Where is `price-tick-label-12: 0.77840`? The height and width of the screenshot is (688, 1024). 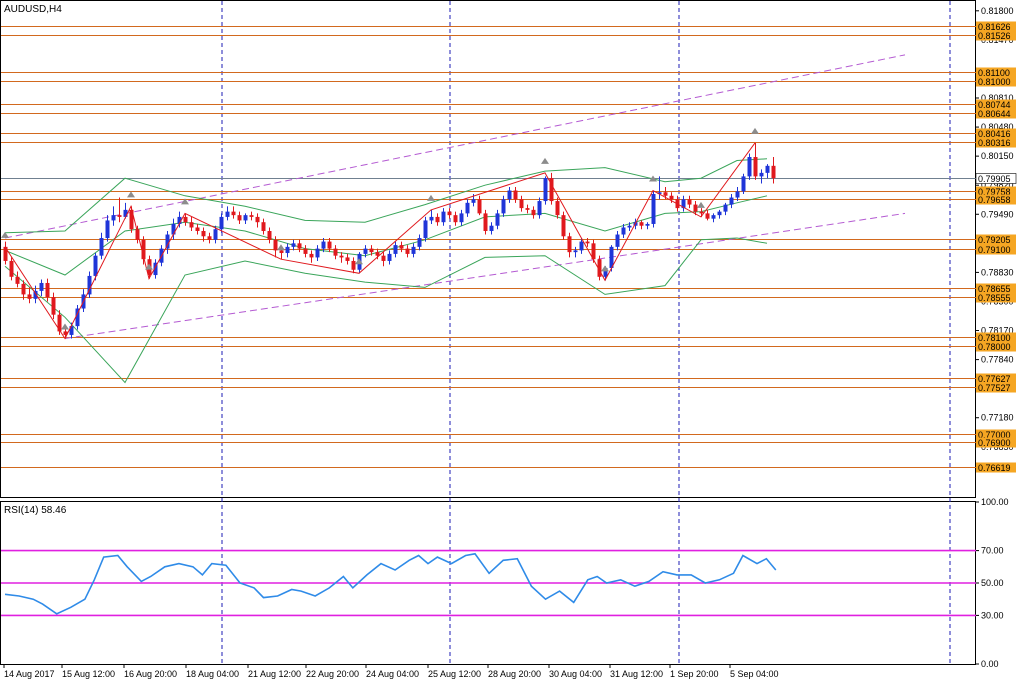
price-tick-label-12: 0.77840 is located at coordinates (997, 360).